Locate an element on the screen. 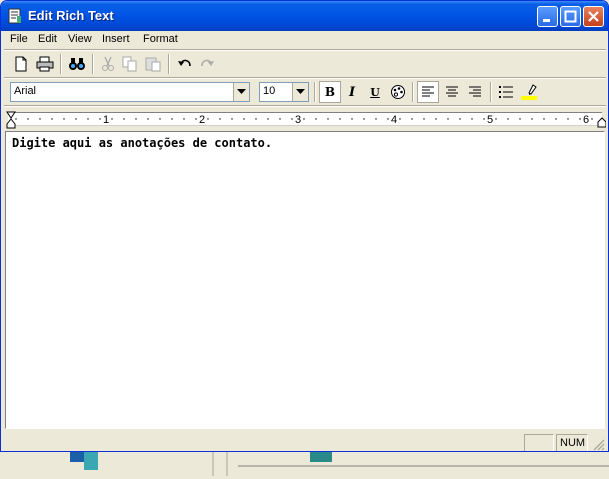 The image size is (609, 479). menu-insert: Insert is located at coordinates (116, 39).